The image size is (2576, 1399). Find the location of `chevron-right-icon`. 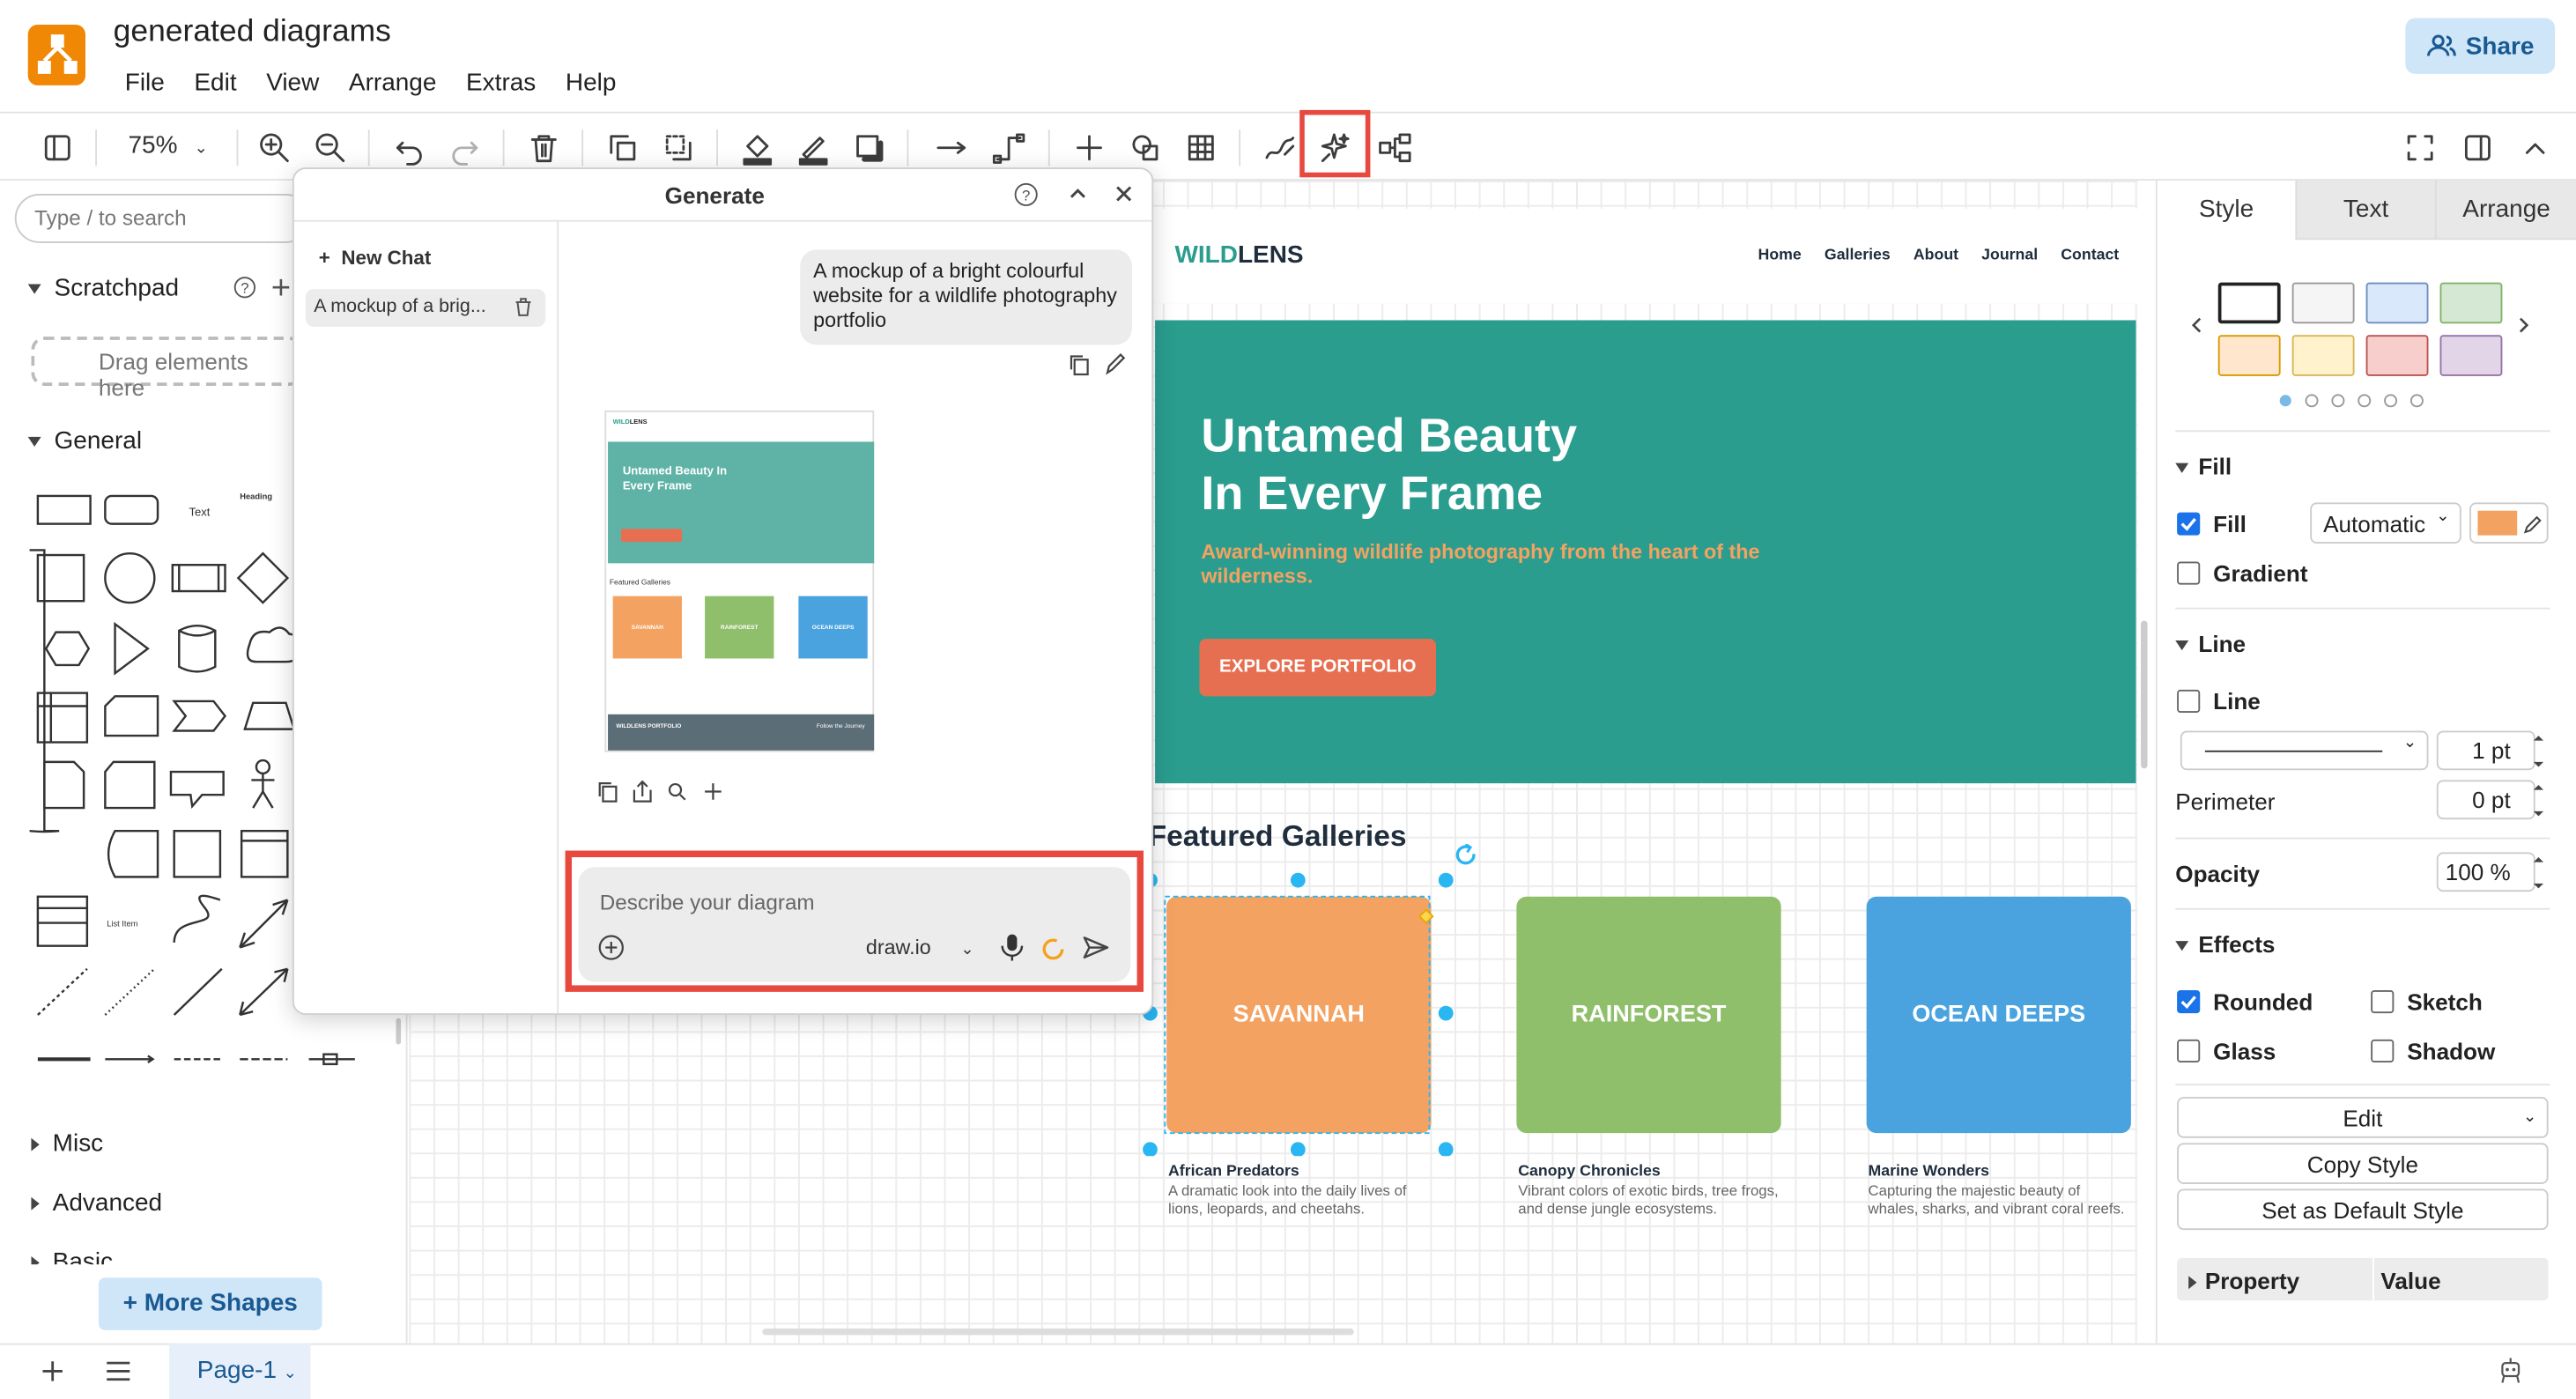

chevron-right-icon is located at coordinates (2524, 325).